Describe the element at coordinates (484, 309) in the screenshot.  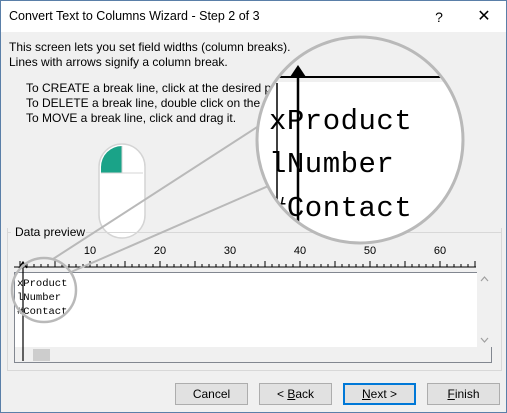
I see `vertical-scrollbar` at that location.